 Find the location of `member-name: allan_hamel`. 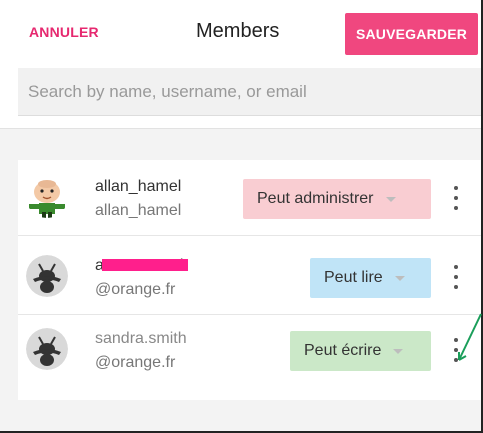

member-name: allan_hamel is located at coordinates (138, 186).